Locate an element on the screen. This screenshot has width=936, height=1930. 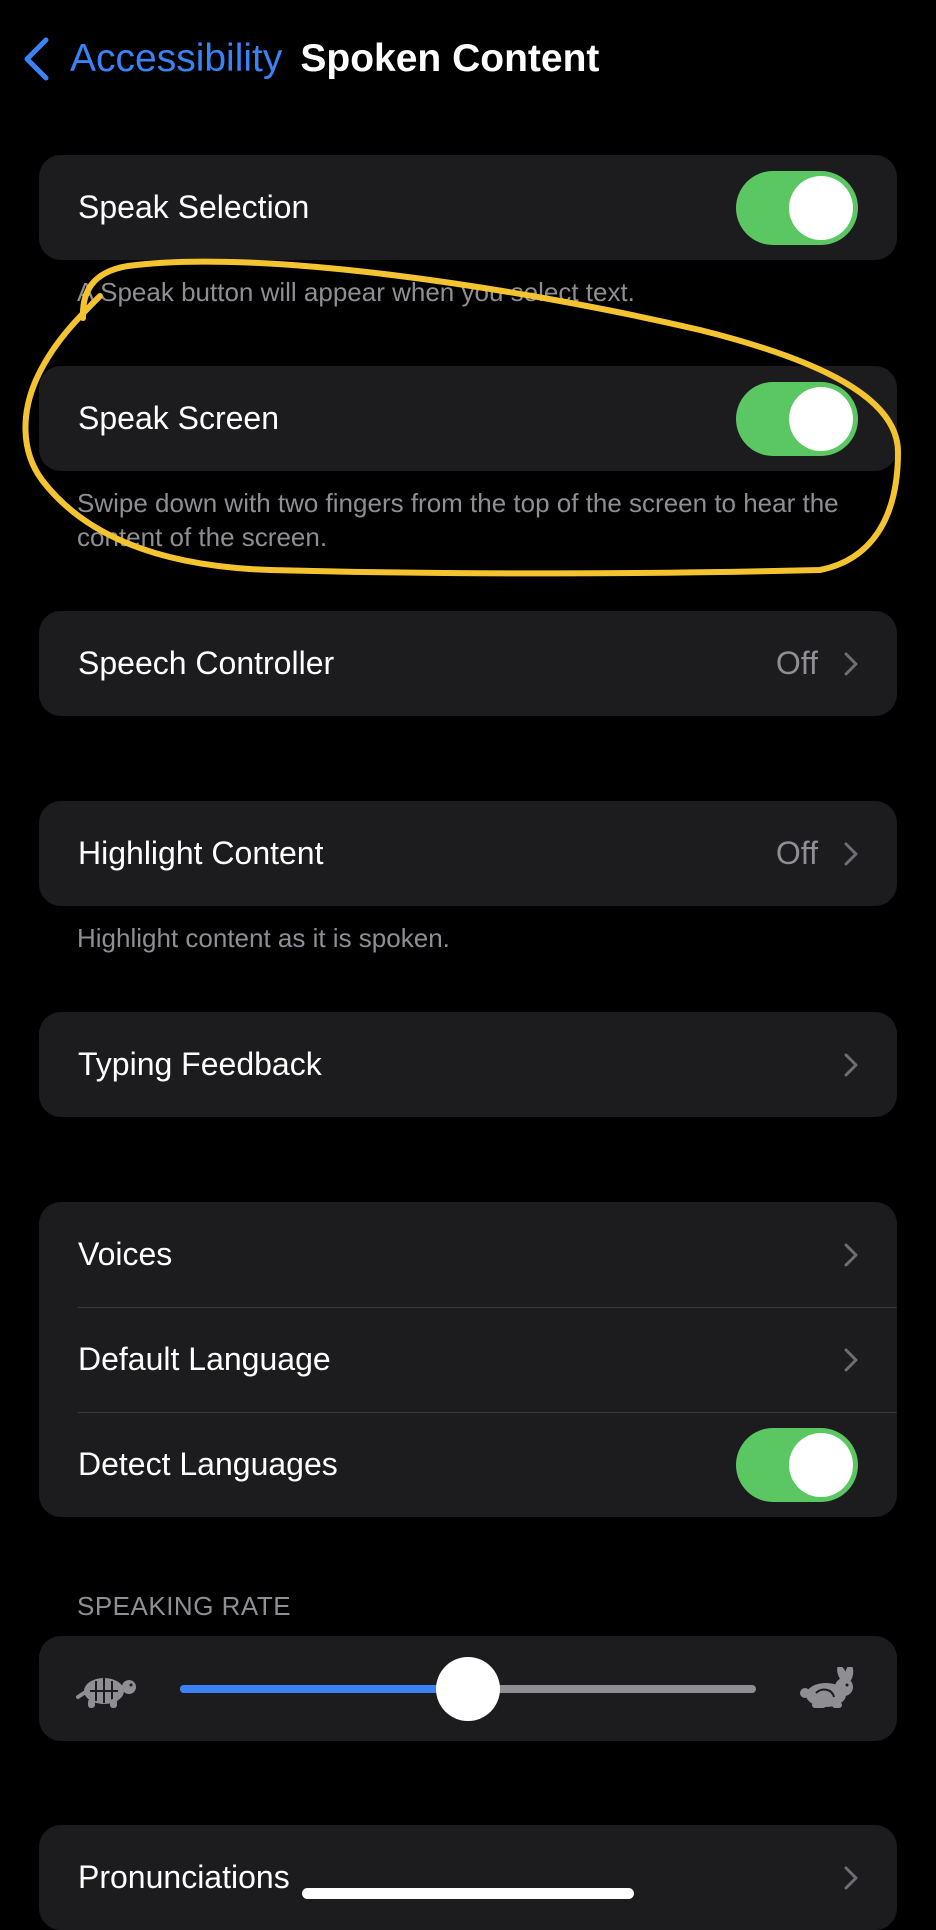
pronunciations-row: Pronunciations is located at coordinates (468, 1877).